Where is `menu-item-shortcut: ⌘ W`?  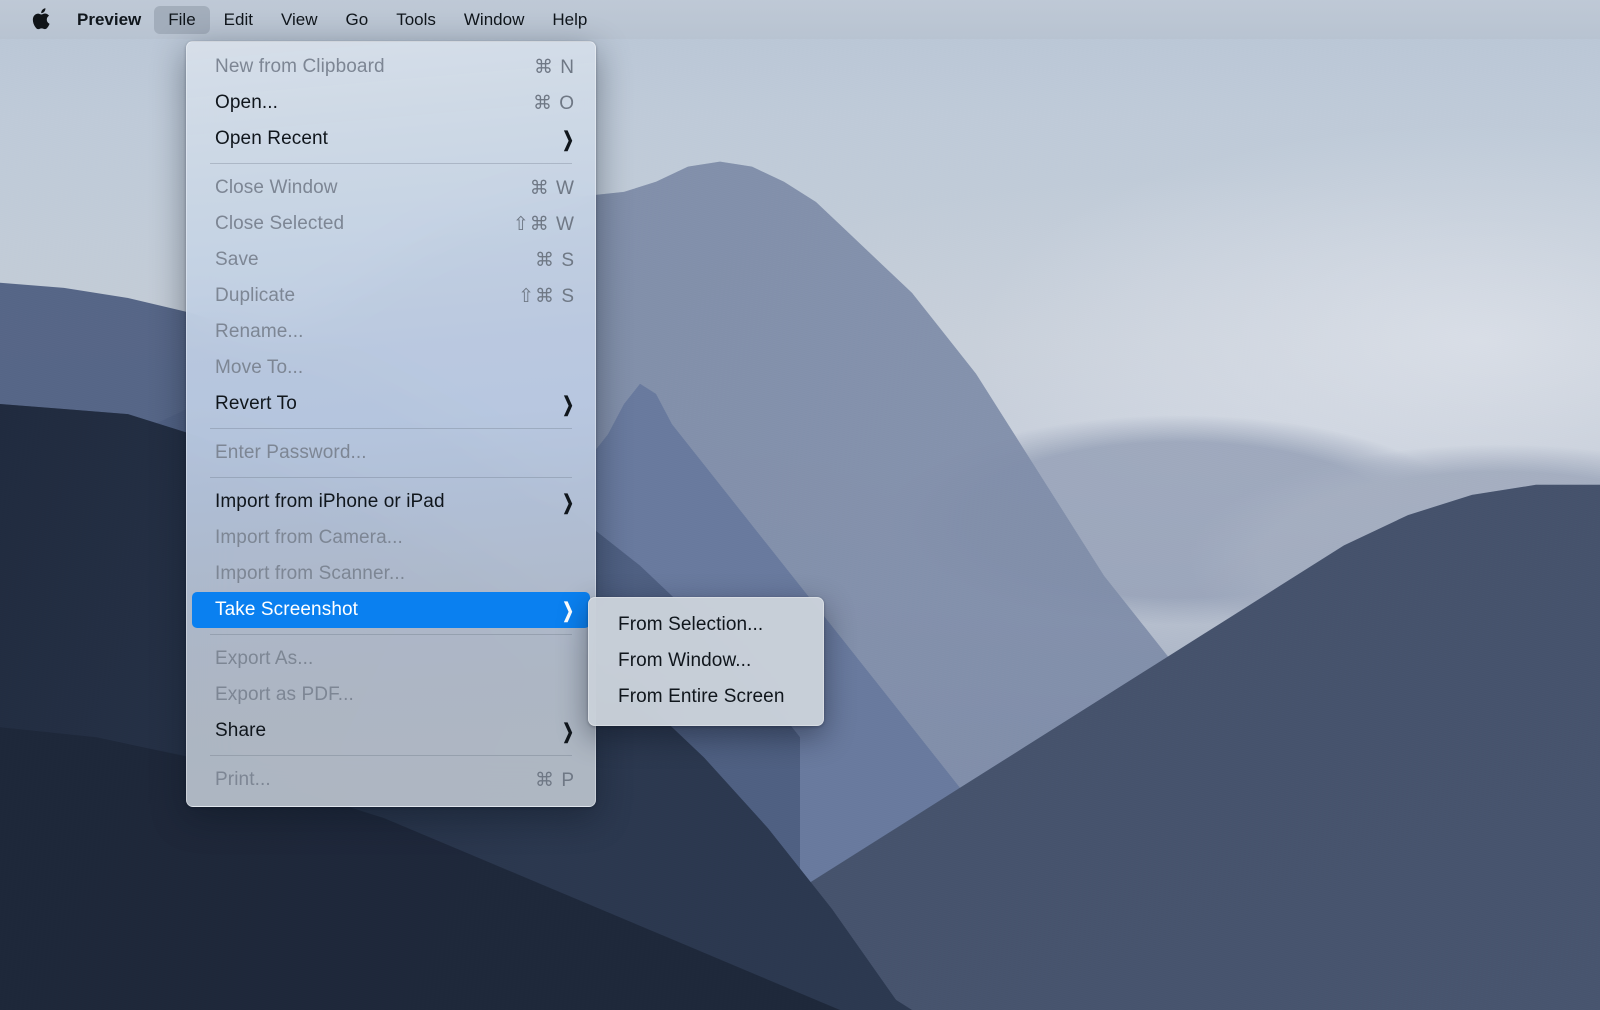 menu-item-shortcut: ⌘ W is located at coordinates (552, 188).